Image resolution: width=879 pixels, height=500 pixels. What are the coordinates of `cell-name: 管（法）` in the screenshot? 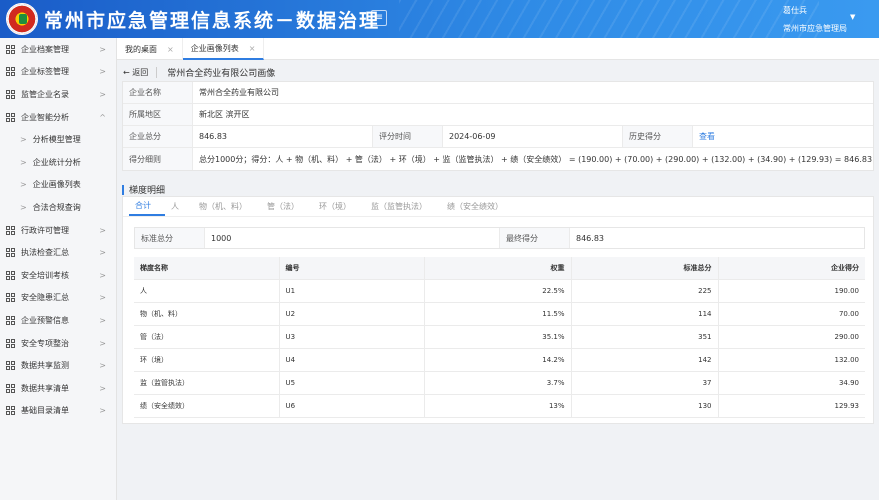 It's located at (207, 337).